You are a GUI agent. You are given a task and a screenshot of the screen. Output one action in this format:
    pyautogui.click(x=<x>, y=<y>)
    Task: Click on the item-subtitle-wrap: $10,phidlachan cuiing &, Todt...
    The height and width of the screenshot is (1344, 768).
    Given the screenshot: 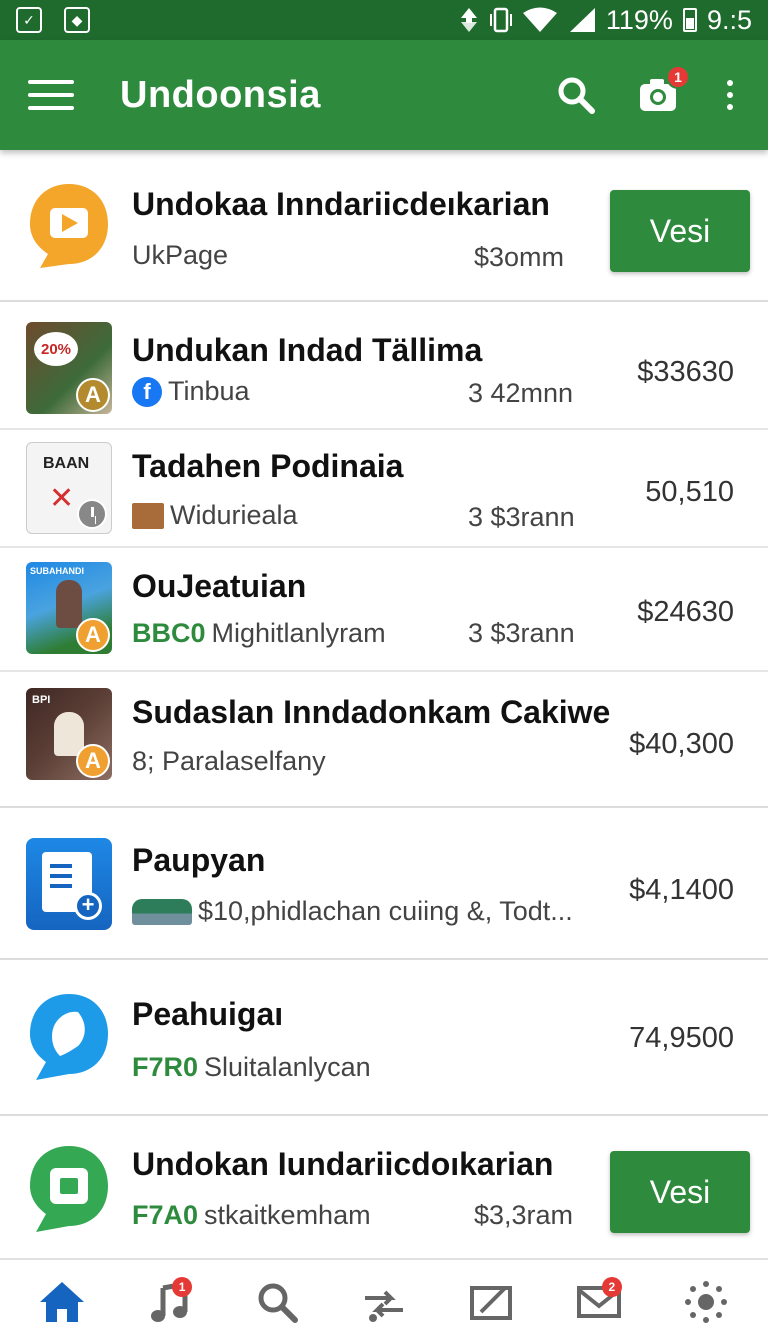 What is the action you would take?
    pyautogui.click(x=352, y=911)
    